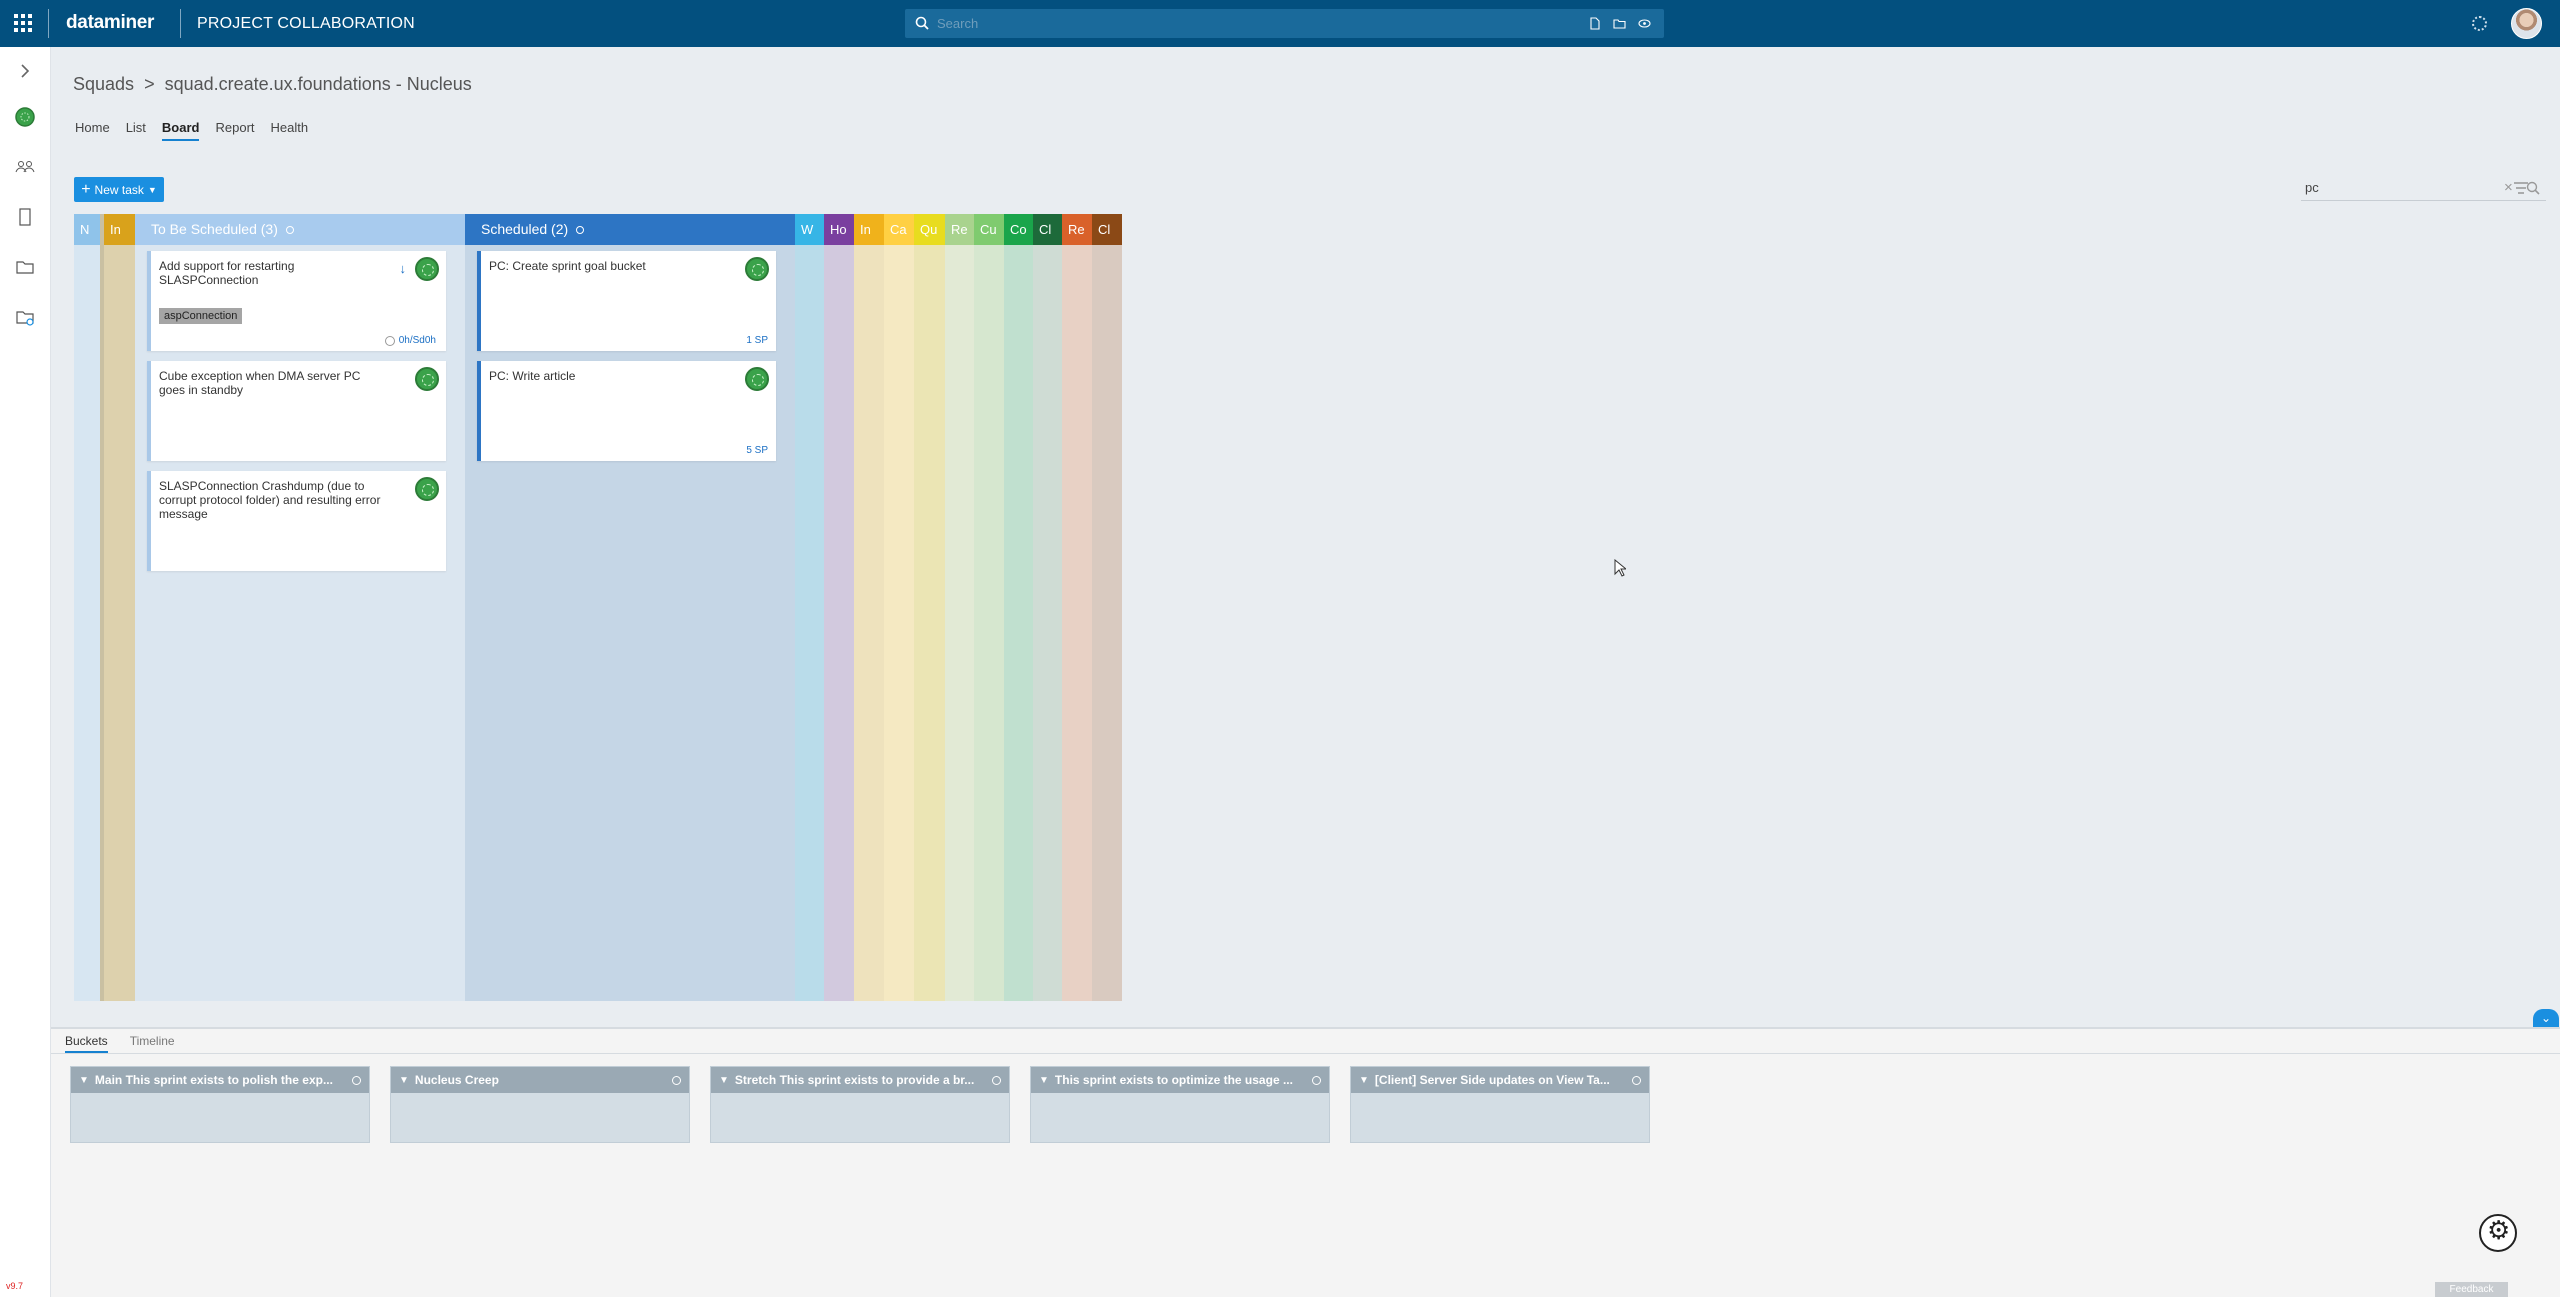  What do you see at coordinates (2508, 187) in the screenshot?
I see `clear-icon: ×` at bounding box center [2508, 187].